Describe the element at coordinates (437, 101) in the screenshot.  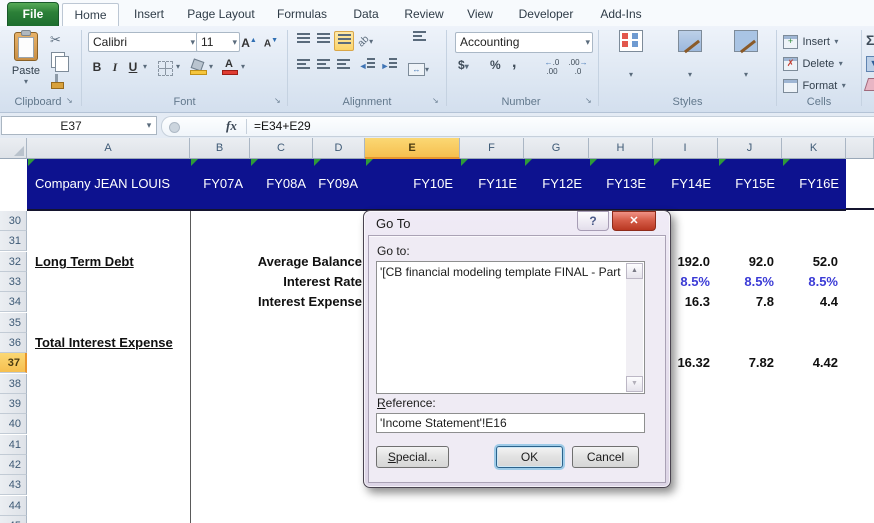
I see `alignment-dialog-launcher: ↘` at that location.